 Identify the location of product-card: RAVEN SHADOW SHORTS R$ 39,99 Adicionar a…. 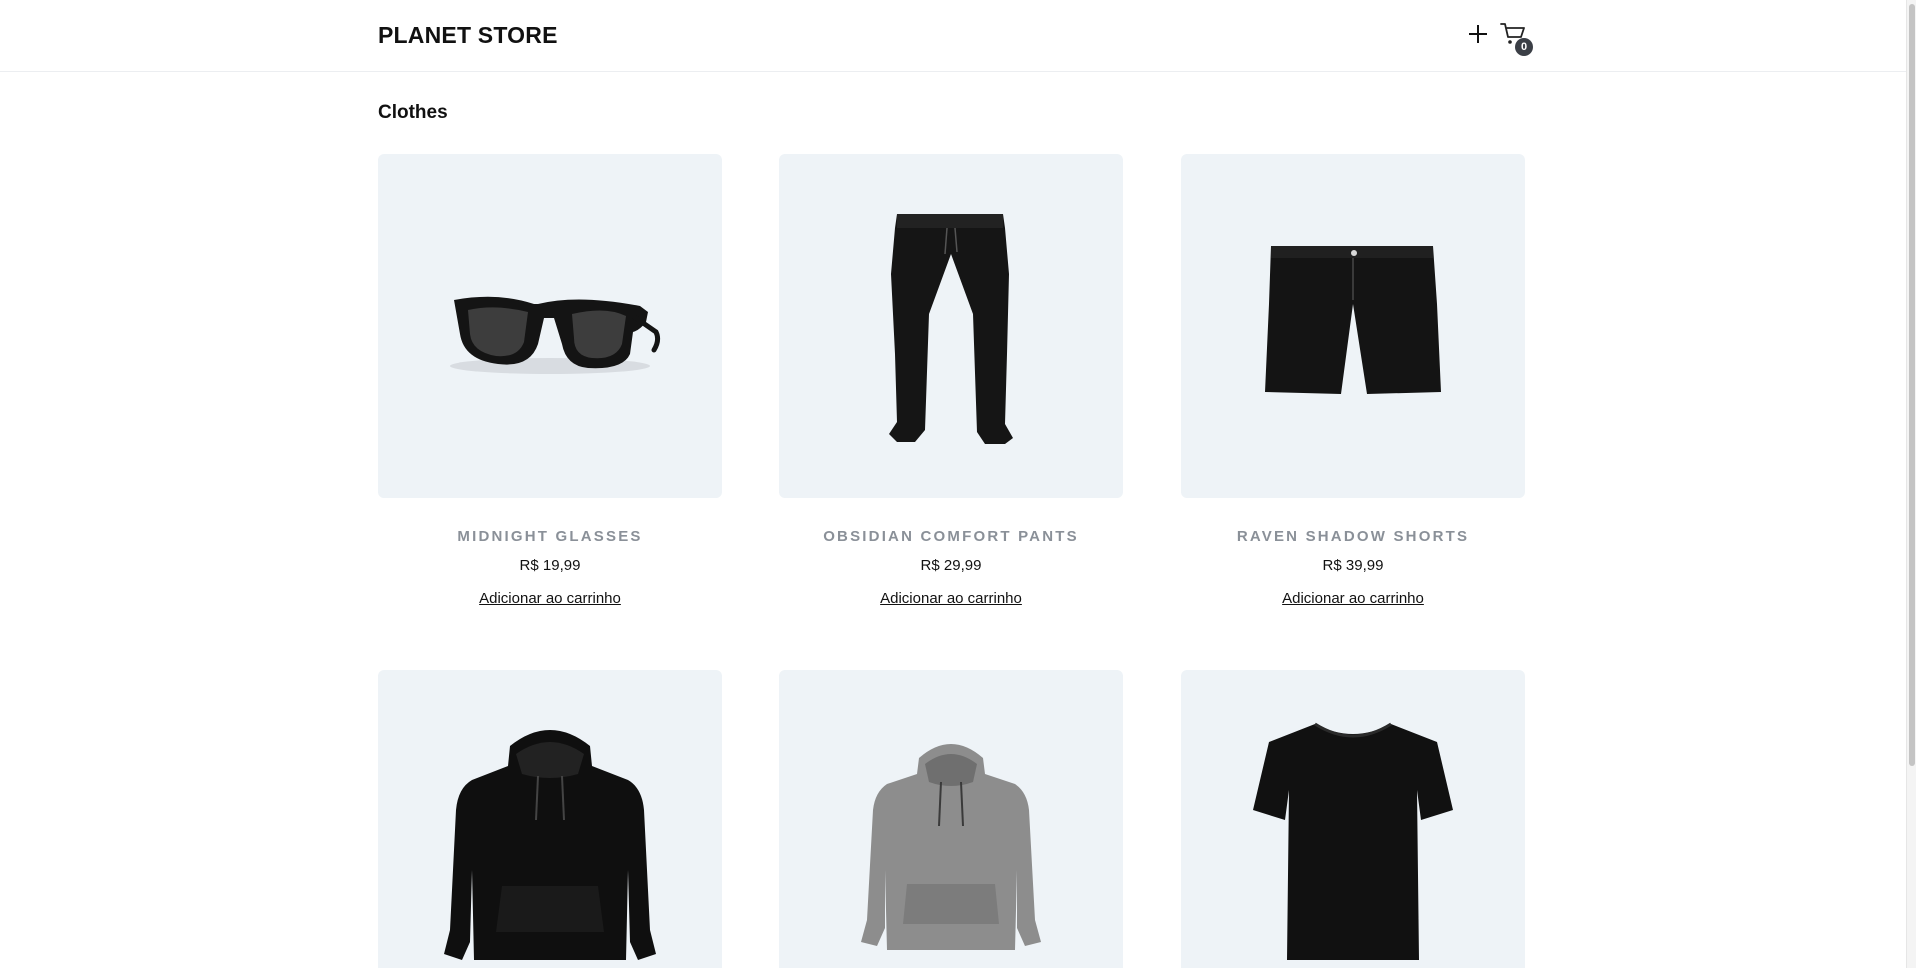
(1353, 380).